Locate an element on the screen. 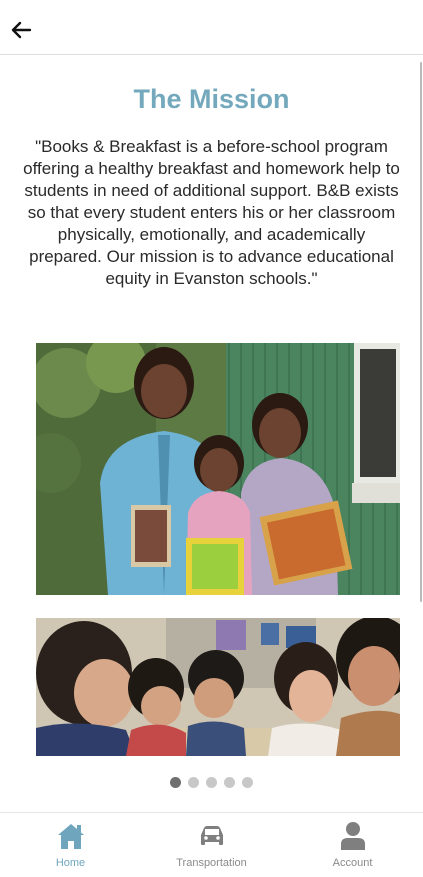 Image resolution: width=423 pixels, height=877 pixels. carousel-pagination is located at coordinates (211, 782).